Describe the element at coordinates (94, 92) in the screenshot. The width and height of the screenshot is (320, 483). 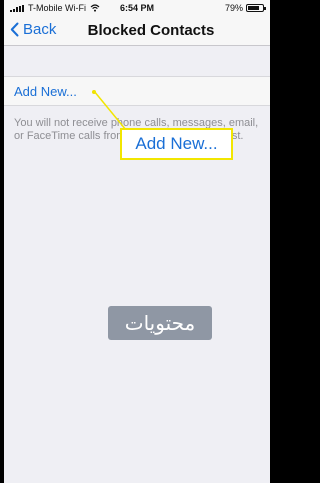
I see `highlight-dot` at that location.